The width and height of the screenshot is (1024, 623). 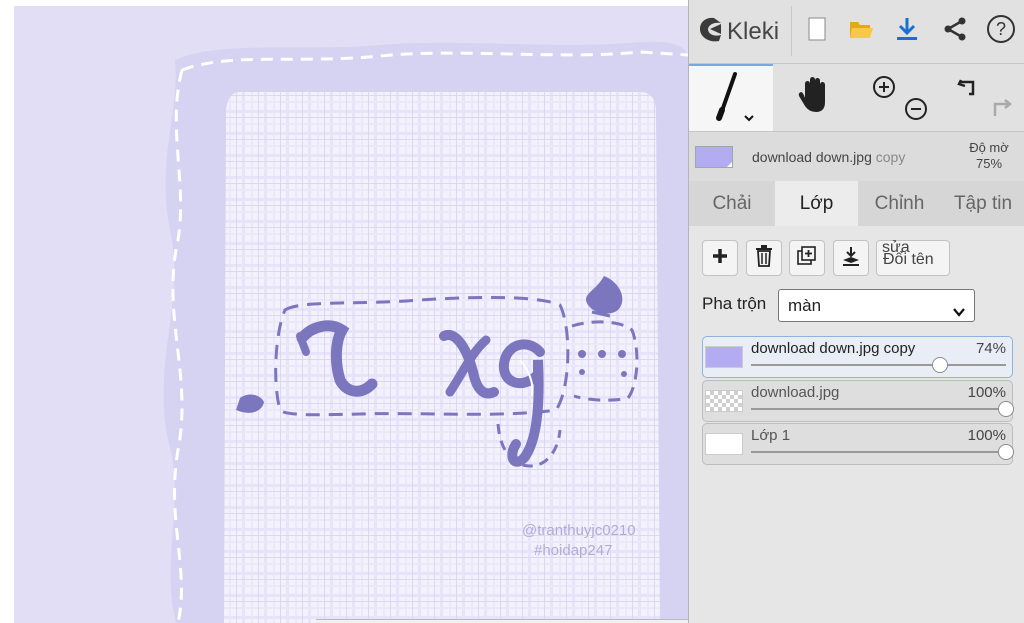 I want to click on open-folder-icon, so click(x=861, y=31).